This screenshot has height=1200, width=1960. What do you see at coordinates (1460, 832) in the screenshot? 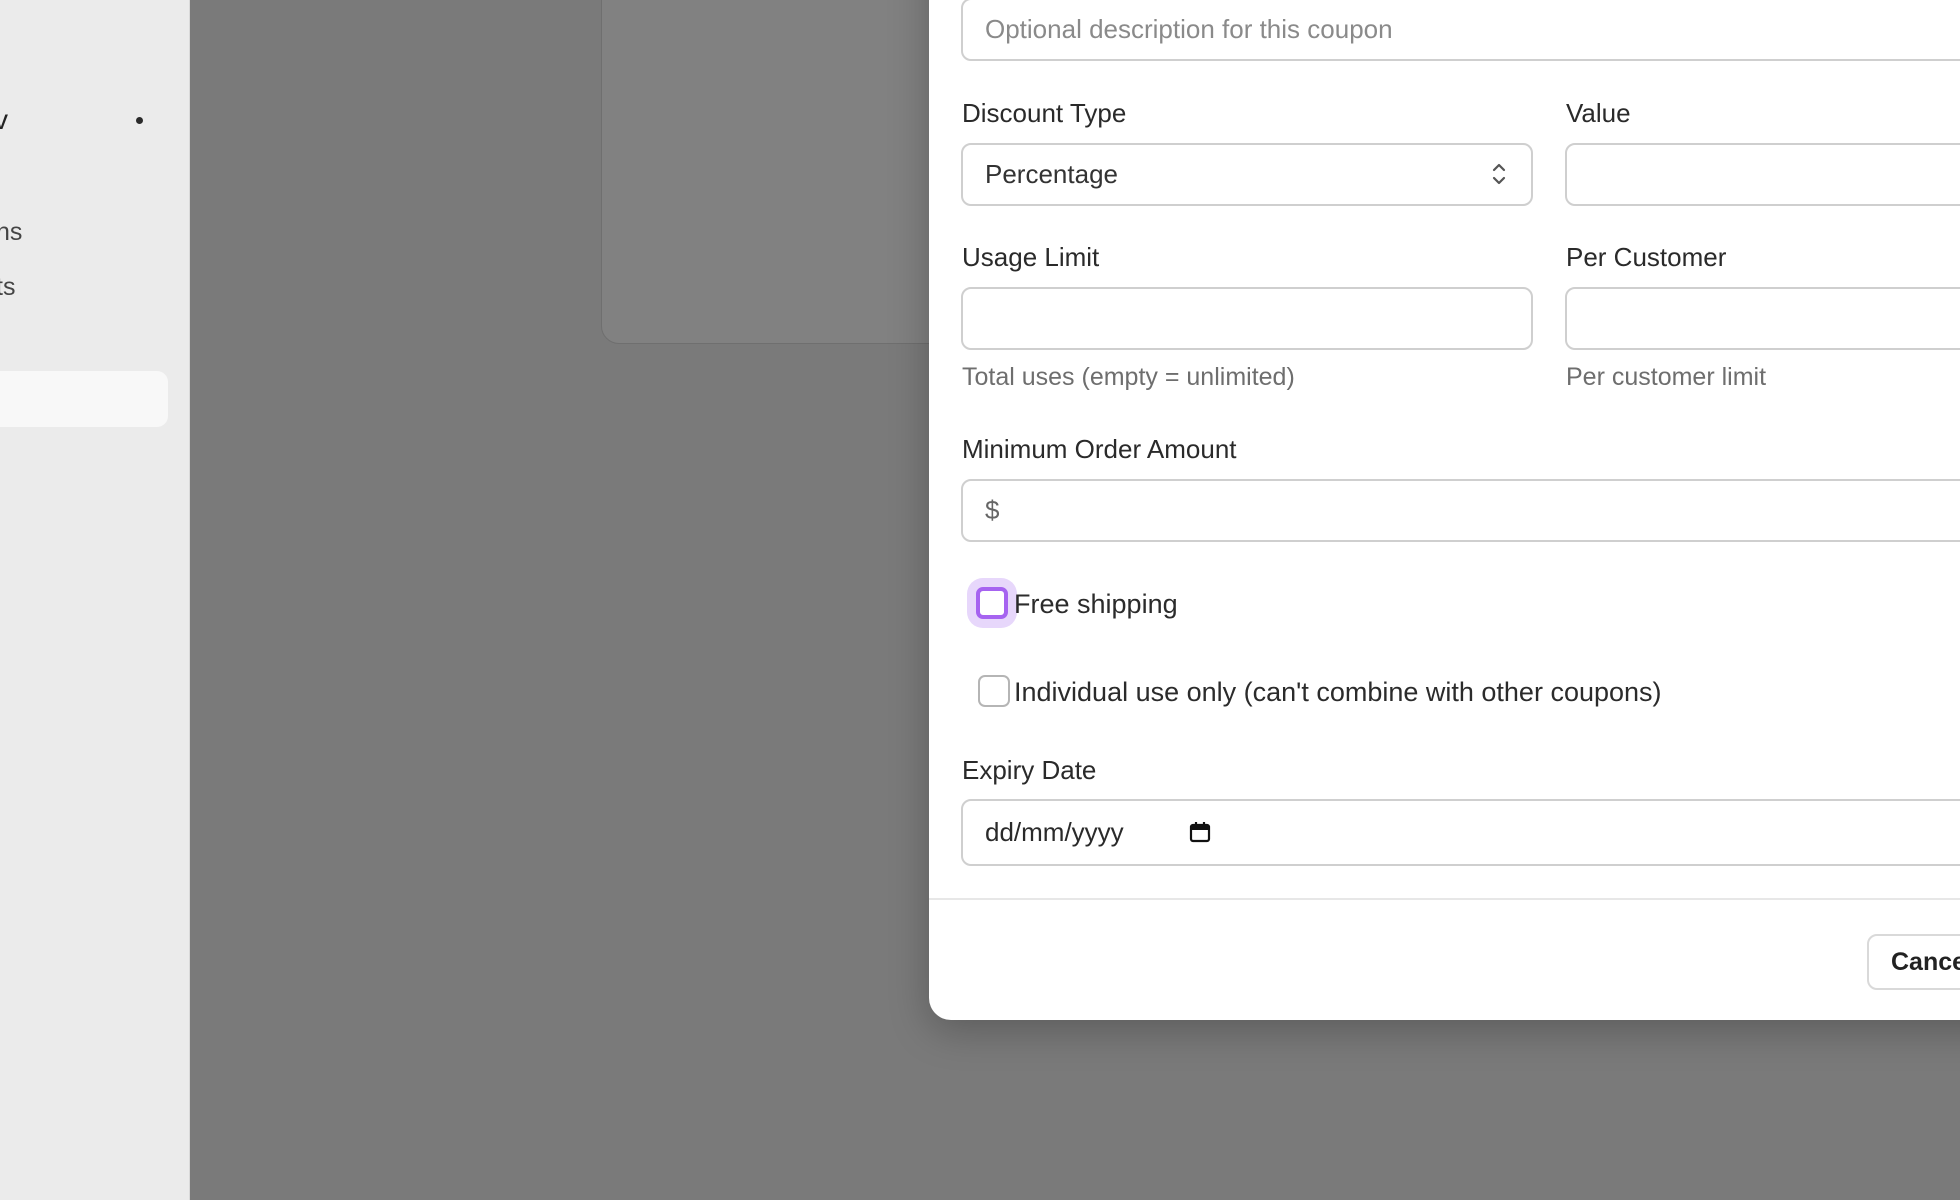
I see `expiry-date-input: dd/mm/yyyy` at bounding box center [1460, 832].